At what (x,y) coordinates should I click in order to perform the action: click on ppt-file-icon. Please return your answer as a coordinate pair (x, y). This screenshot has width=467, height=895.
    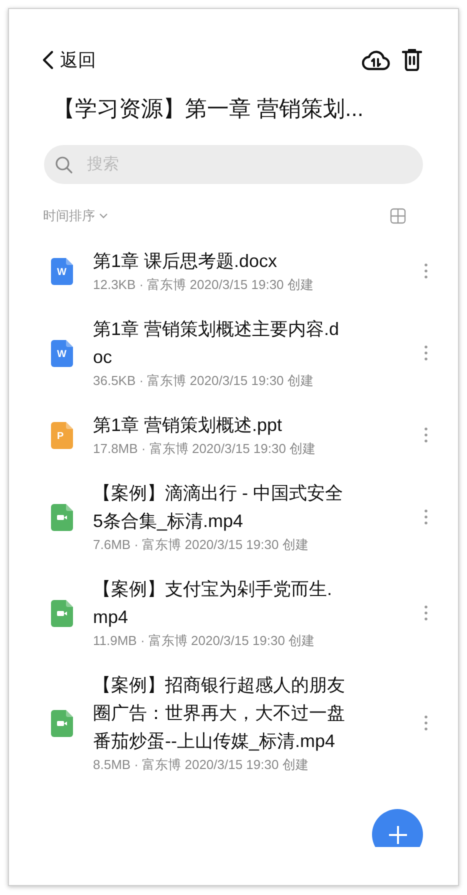
    Looking at the image, I should click on (62, 435).